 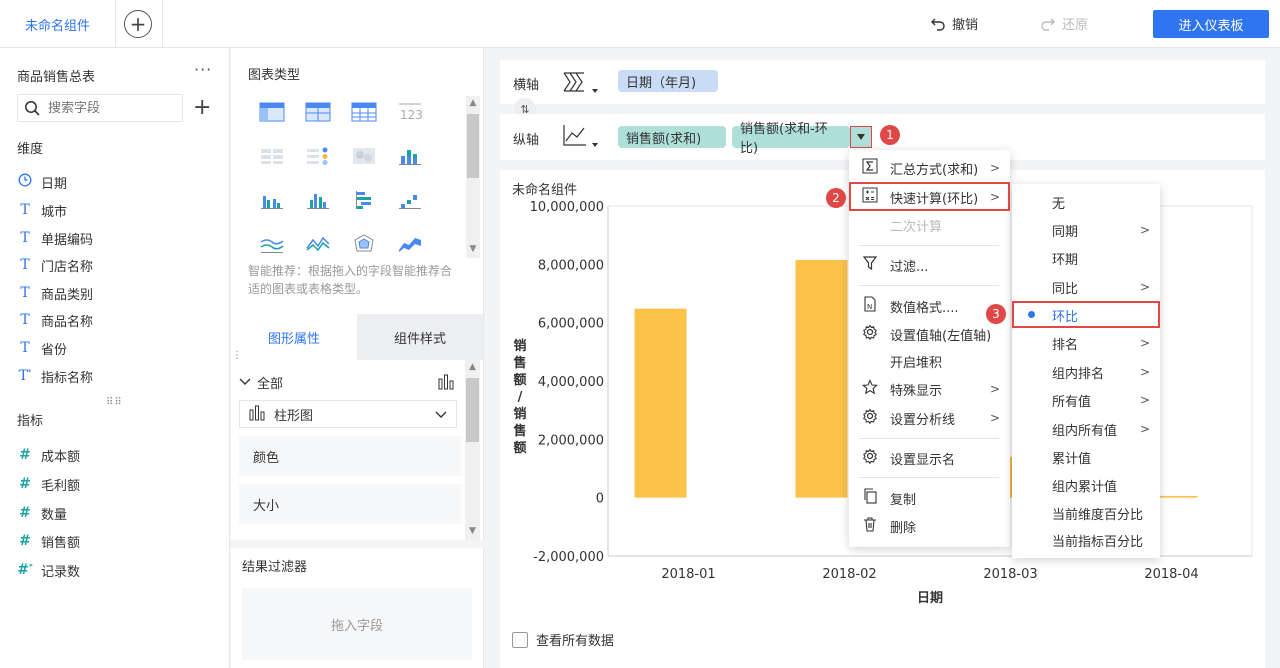 What do you see at coordinates (1086, 258) in the screenshot?
I see `quick-calc-prev-period: 环期` at bounding box center [1086, 258].